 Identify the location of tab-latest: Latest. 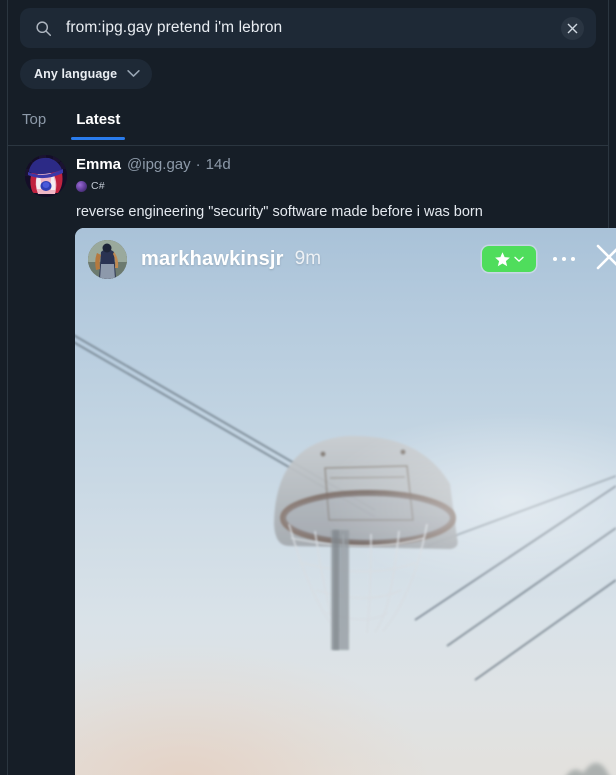
(98, 122).